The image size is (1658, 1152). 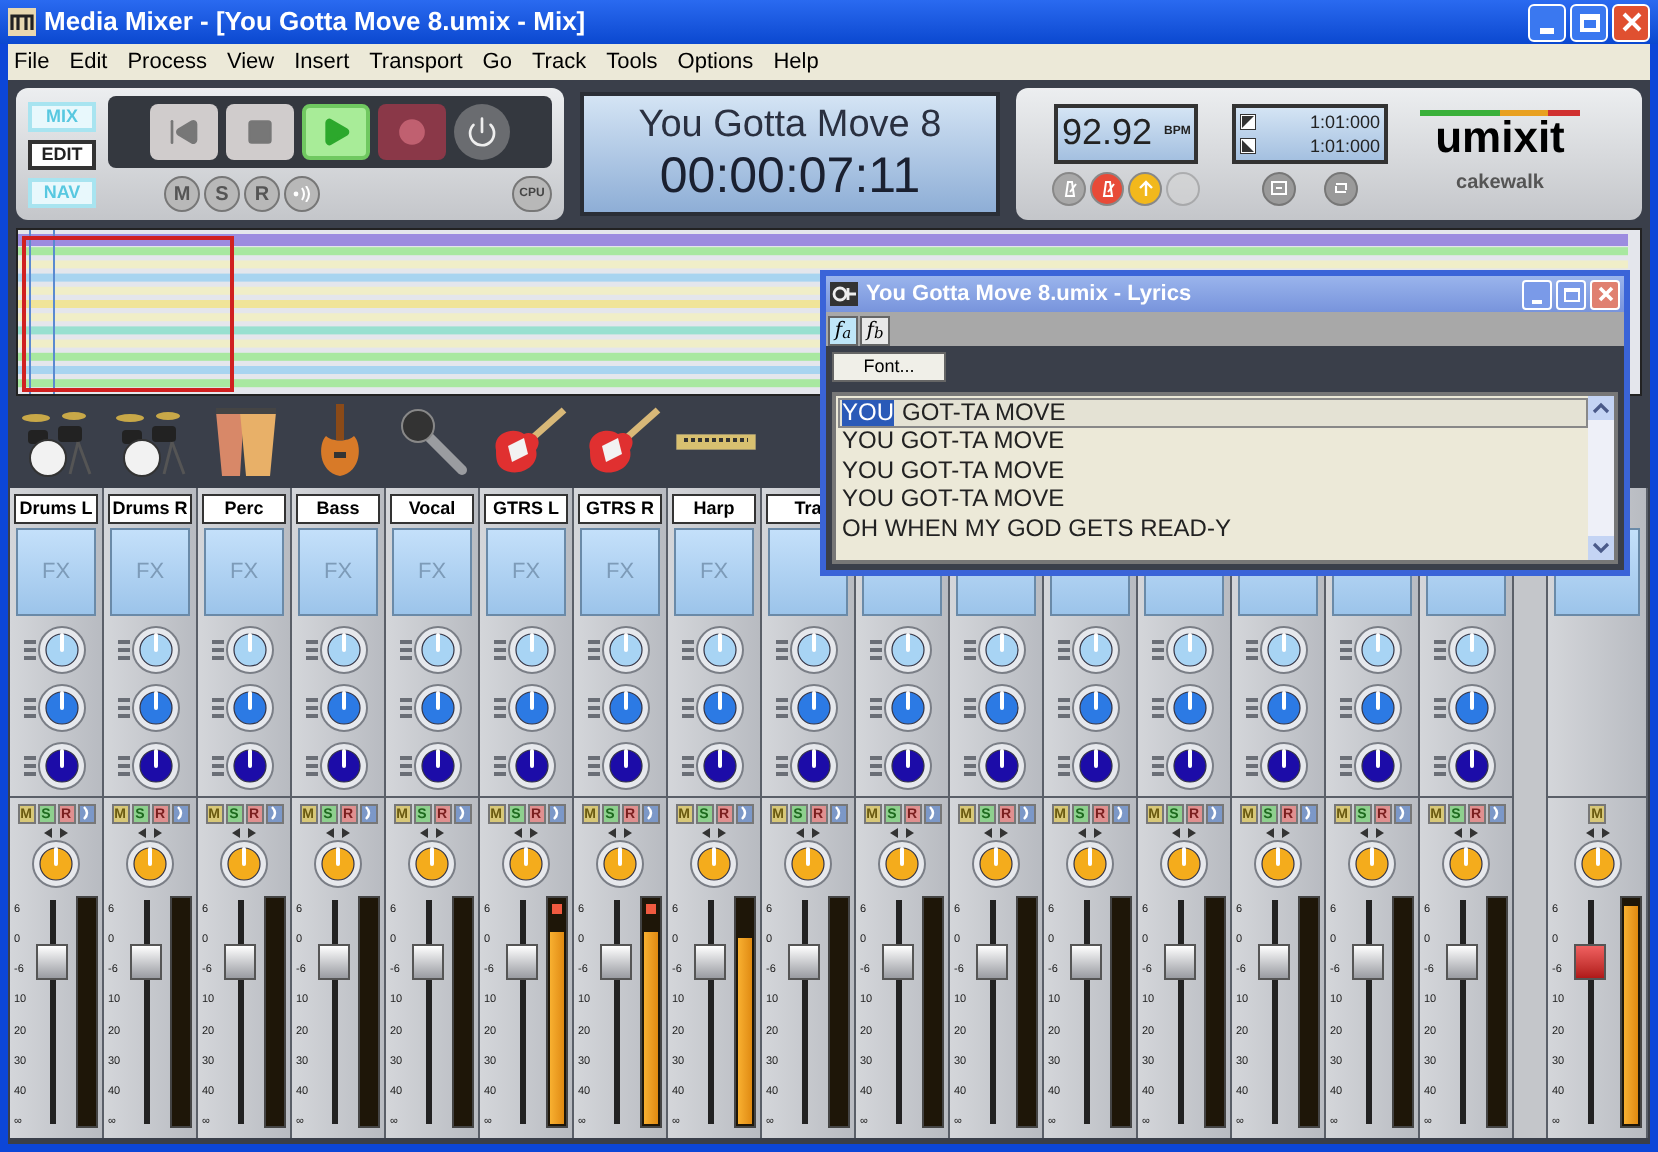 I want to click on tempo-value: 92.92, so click(x=1107, y=133).